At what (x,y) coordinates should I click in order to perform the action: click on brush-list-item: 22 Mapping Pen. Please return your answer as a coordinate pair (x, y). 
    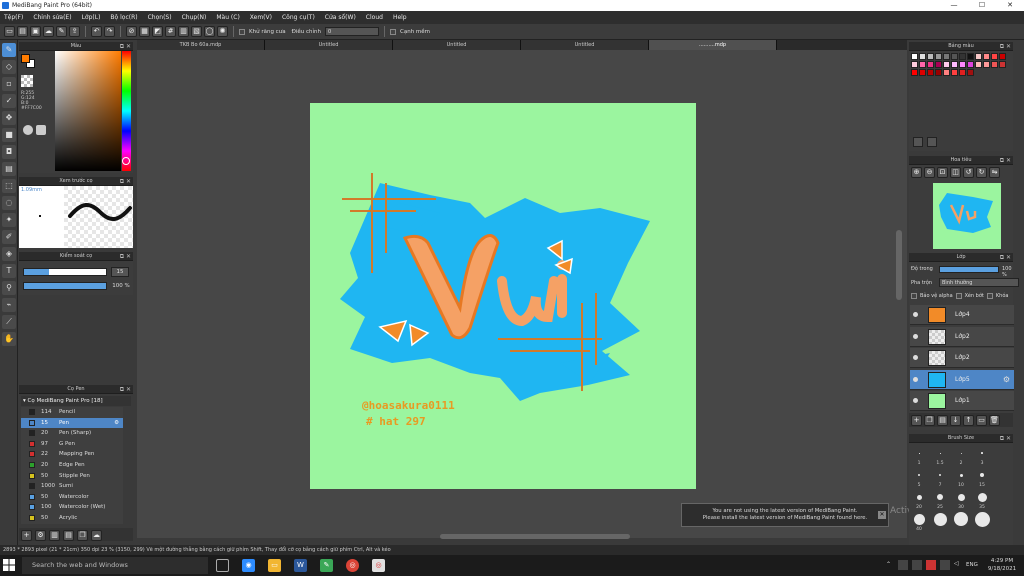
    Looking at the image, I should click on (72, 454).